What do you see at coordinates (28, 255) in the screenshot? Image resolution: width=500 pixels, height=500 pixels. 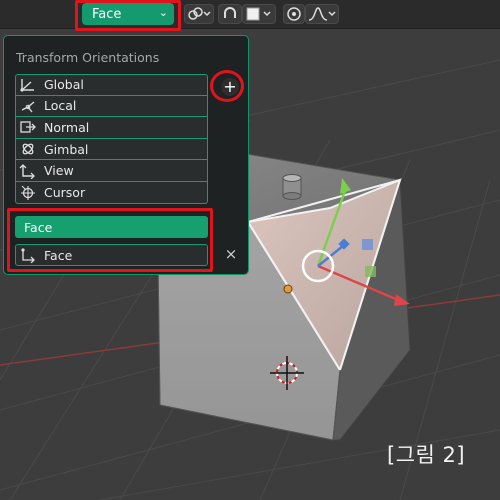 I see `face-orientation-icon` at bounding box center [28, 255].